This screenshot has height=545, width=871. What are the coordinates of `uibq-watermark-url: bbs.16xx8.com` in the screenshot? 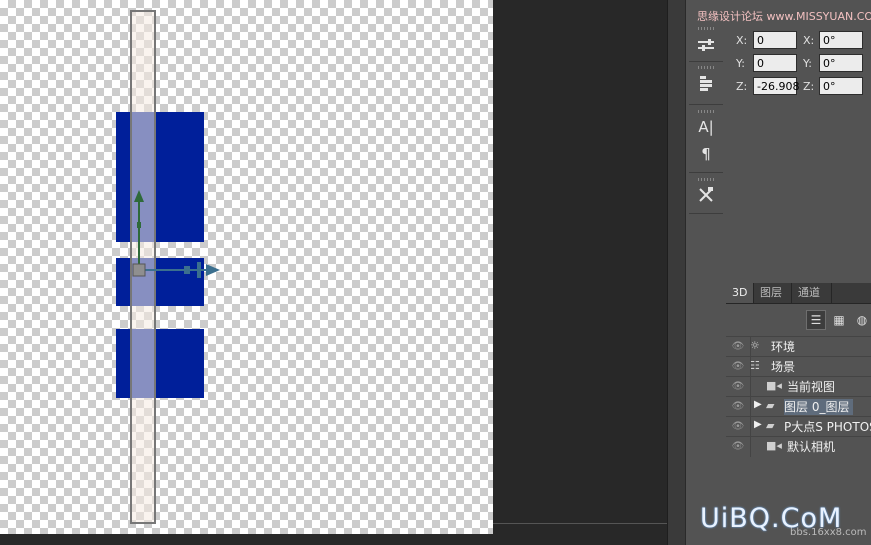 It's located at (828, 532).